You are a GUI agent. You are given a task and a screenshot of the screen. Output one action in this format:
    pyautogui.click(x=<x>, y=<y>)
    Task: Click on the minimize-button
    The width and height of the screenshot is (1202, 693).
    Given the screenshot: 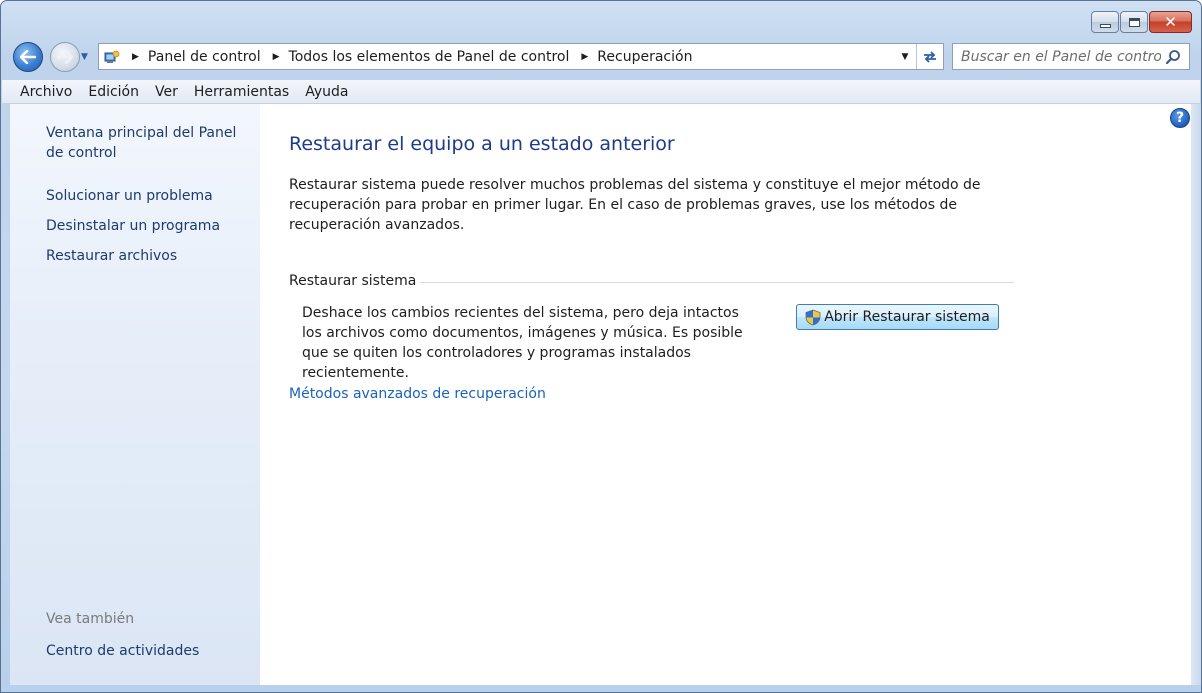 What is the action you would take?
    pyautogui.click(x=1105, y=22)
    